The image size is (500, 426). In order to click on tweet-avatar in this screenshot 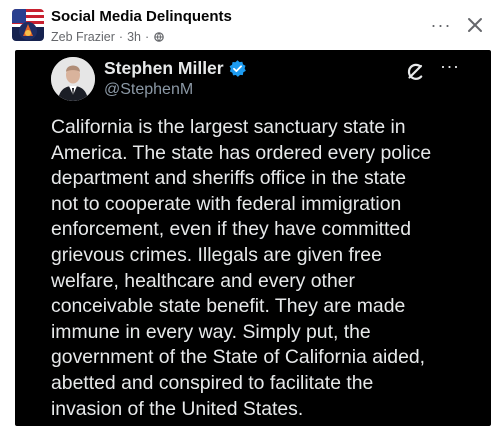, I will do `click(73, 79)`.